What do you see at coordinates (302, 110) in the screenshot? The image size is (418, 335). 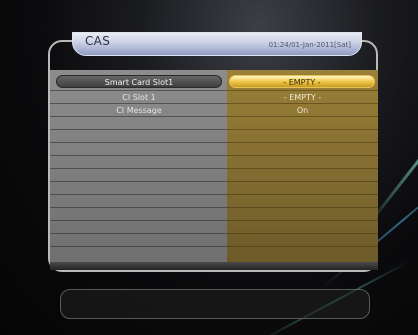 I see `menu-value-ci-message: On` at bounding box center [302, 110].